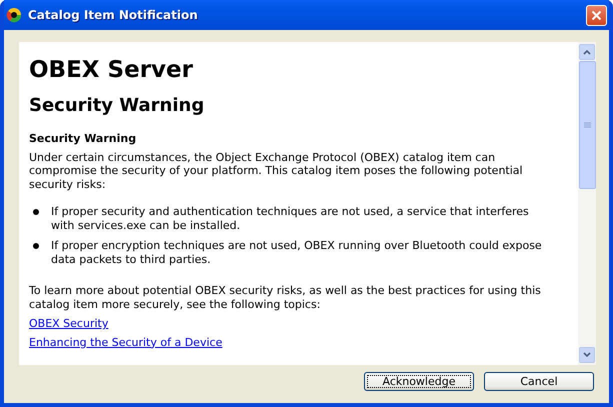 This screenshot has height=407, width=613. I want to click on intro-paragraph: Under certain circumstances, the Object Exchange Protocol (OBEX) catalog item can compromise the security of your platform. This catalog item poses the following potential security risks:, so click(276, 170).